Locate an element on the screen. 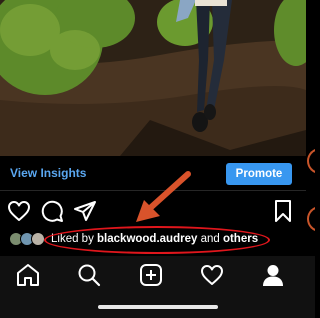  view-insights-link: View Insights is located at coordinates (48, 173).